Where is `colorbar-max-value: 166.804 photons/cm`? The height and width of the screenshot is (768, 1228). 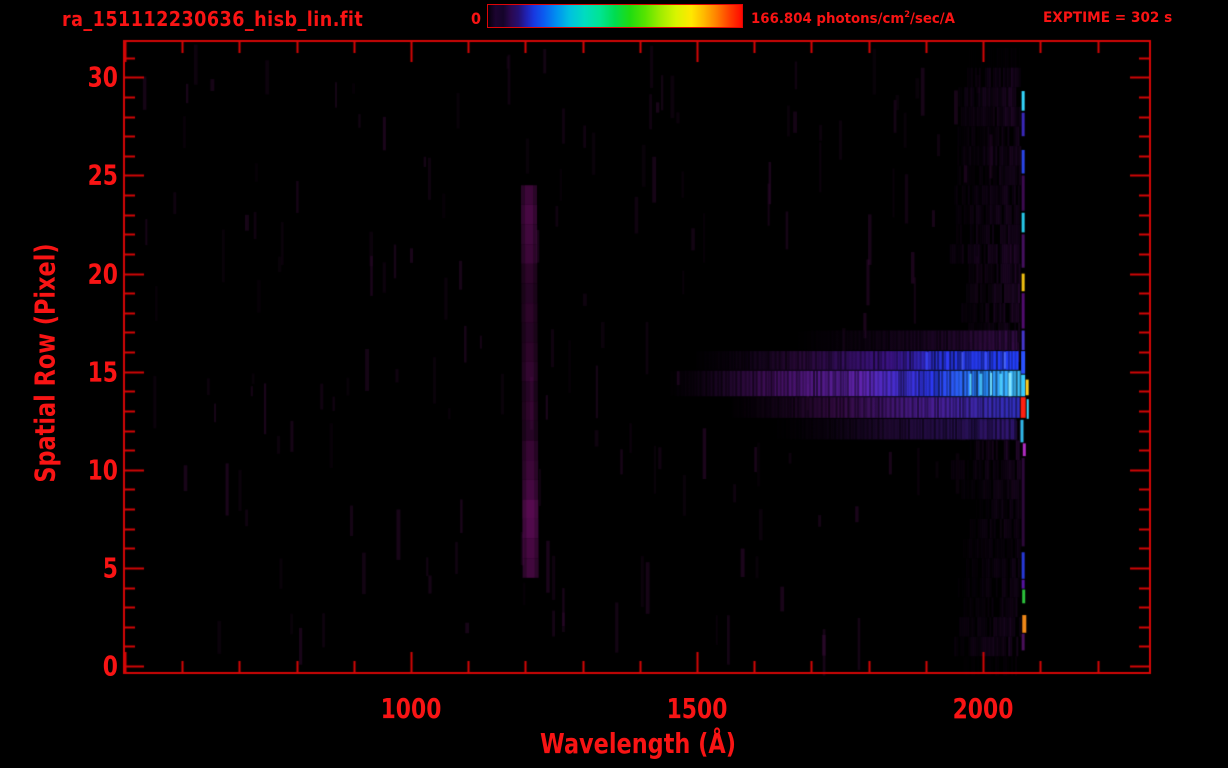
colorbar-max-value: 166.804 photons/cm is located at coordinates (828, 18).